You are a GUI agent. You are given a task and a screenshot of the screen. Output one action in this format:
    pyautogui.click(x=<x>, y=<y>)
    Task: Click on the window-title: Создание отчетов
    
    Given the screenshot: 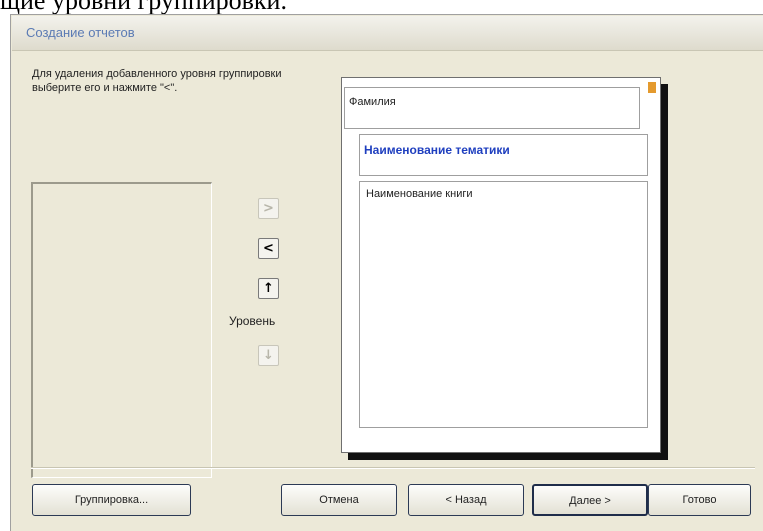 What is the action you would take?
    pyautogui.click(x=80, y=32)
    